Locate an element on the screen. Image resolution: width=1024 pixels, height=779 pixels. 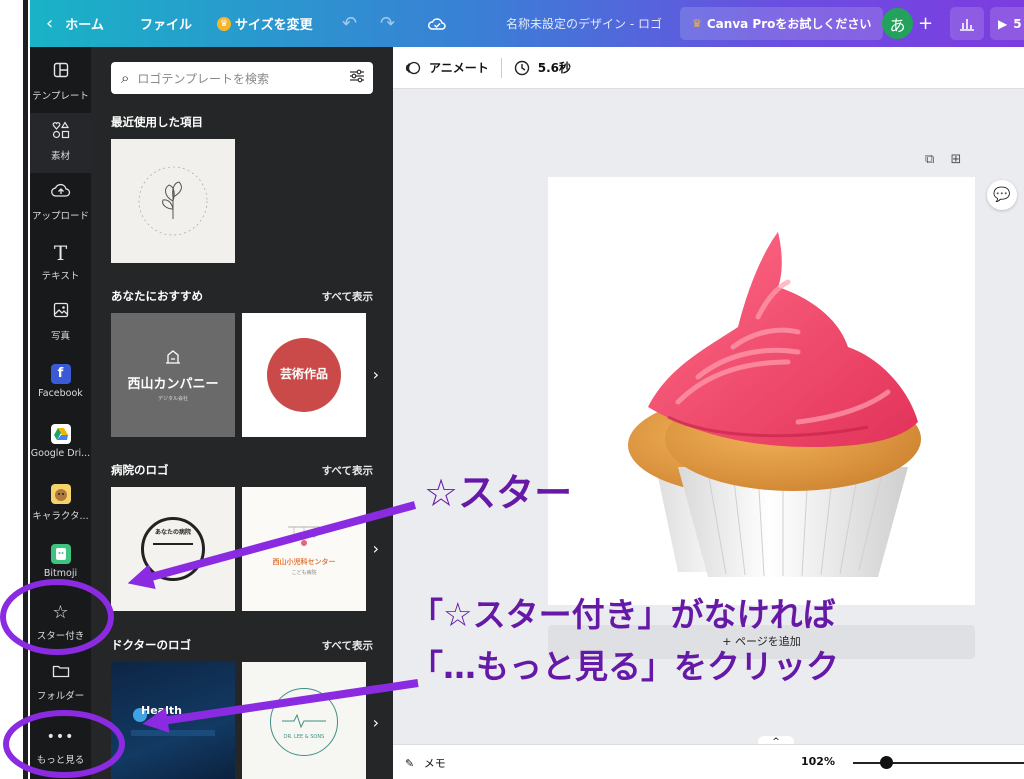
animate-button: アニメート is located at coordinates (447, 67).